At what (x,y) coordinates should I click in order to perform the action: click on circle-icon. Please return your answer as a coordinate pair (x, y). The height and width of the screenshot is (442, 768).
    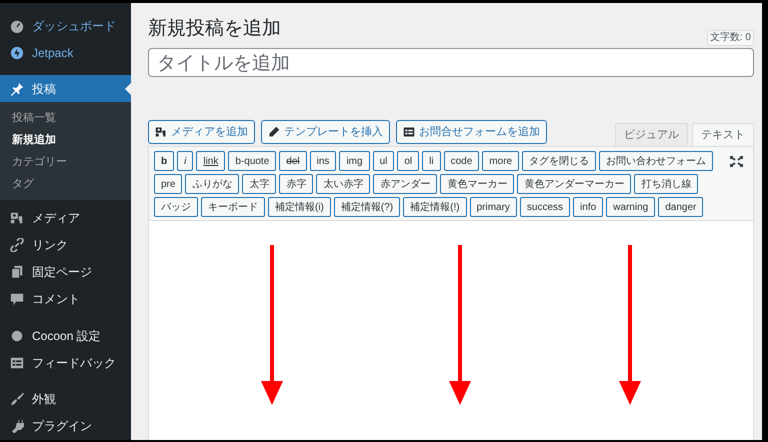
    Looking at the image, I should click on (17, 335).